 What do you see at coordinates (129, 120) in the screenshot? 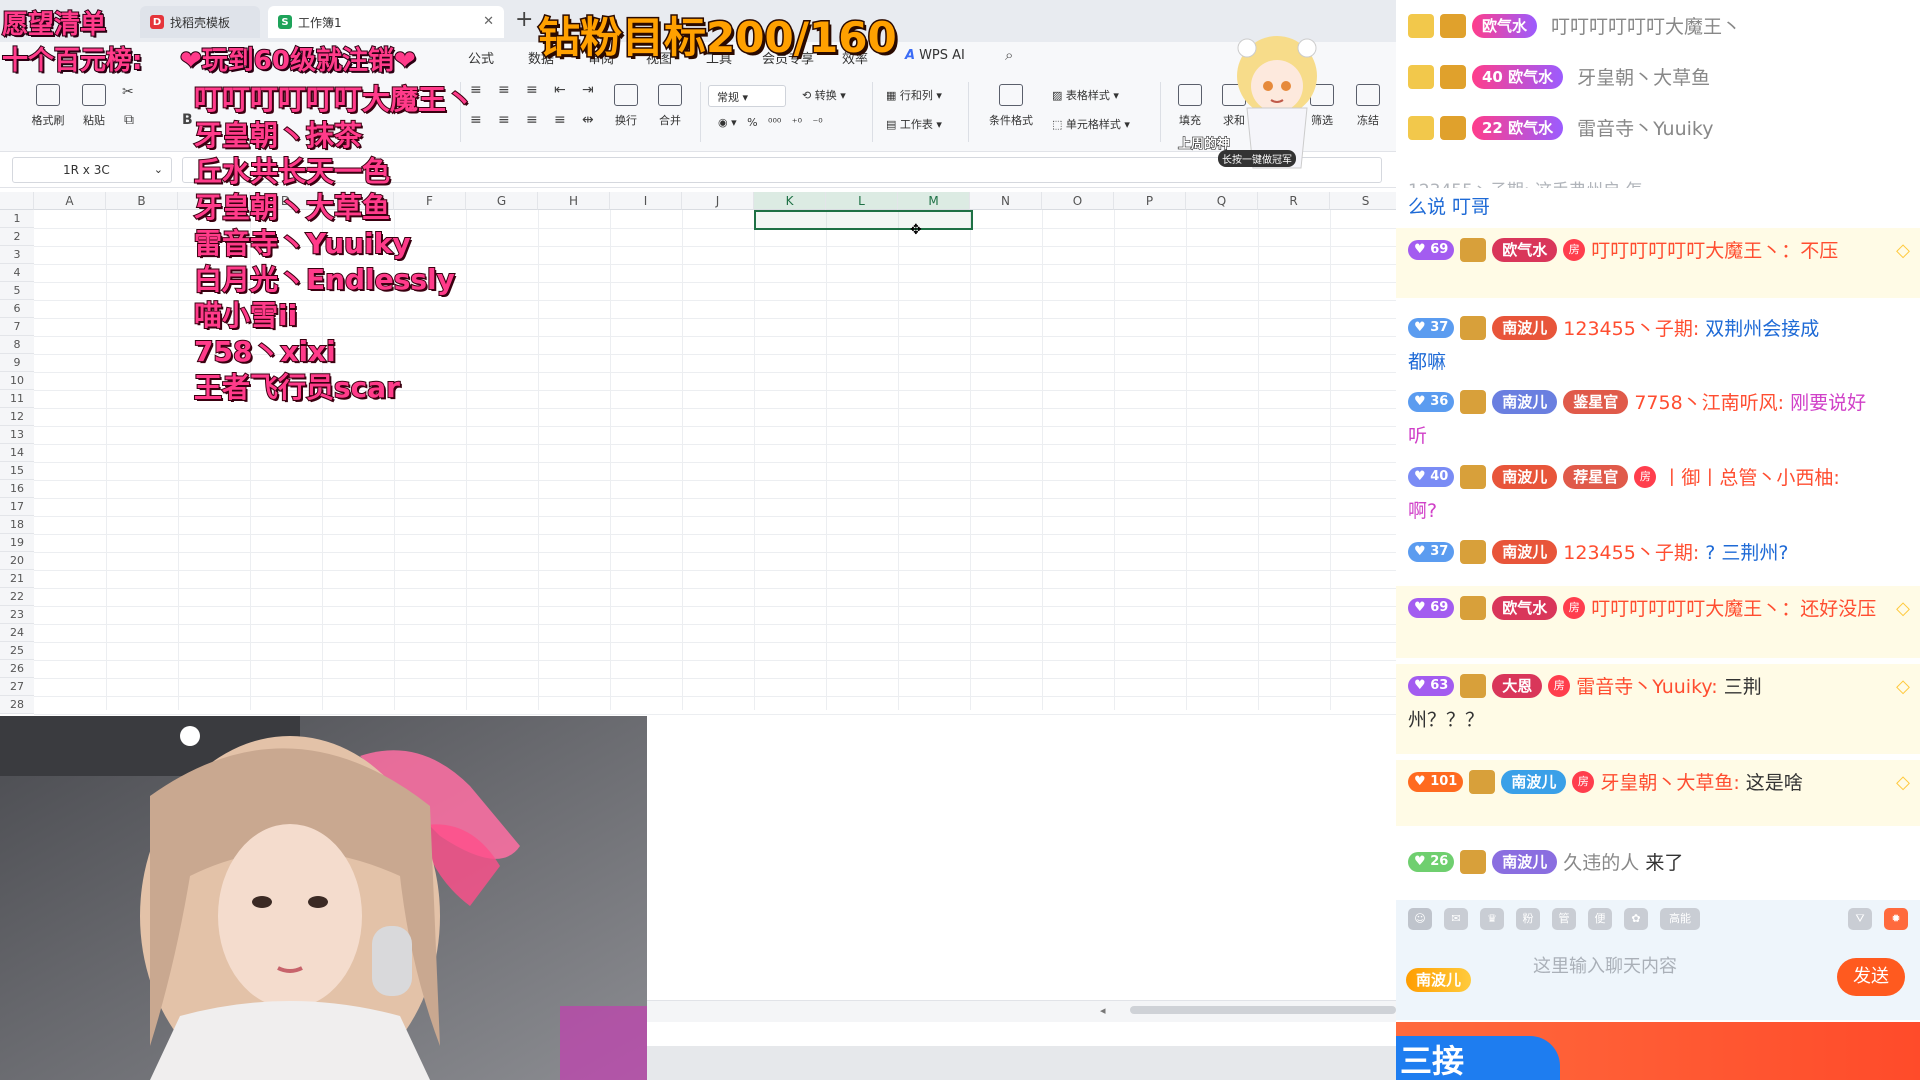
I see `copy-icon: ⧉` at bounding box center [129, 120].